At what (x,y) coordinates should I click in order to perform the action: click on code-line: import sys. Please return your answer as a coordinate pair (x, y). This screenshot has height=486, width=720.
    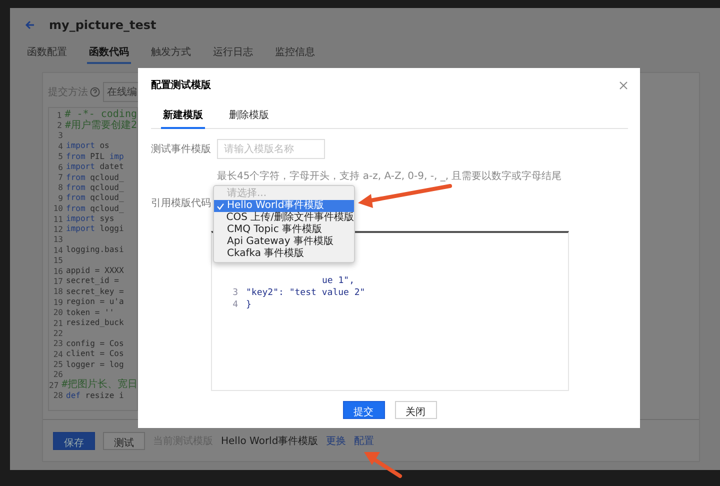
    Looking at the image, I should click on (90, 219).